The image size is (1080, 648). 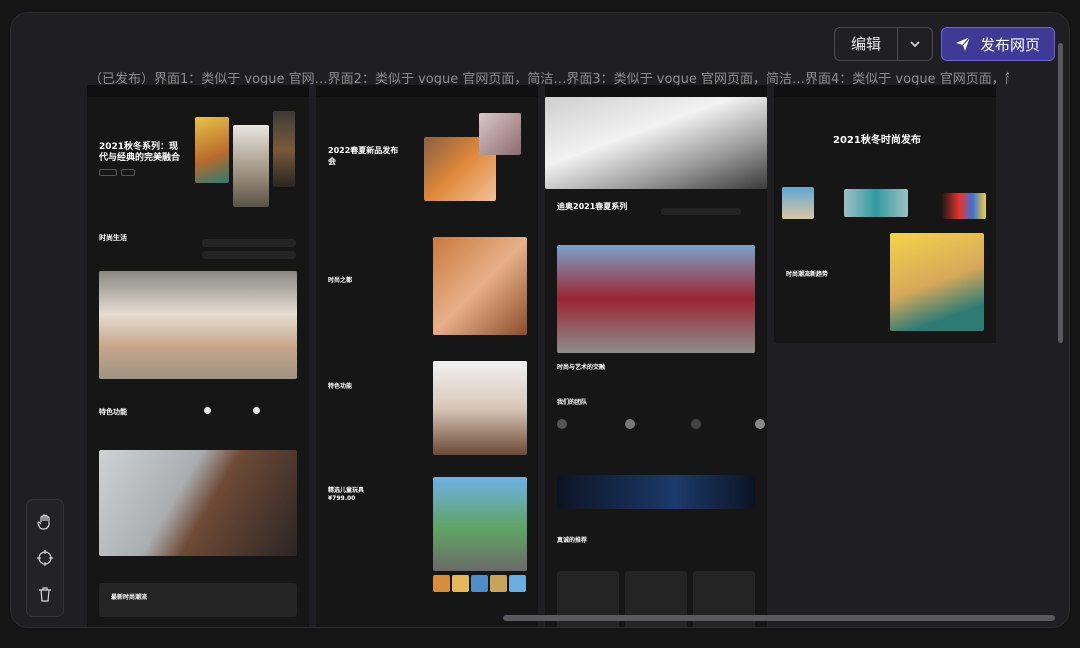 I want to click on model-image, so click(x=198, y=503).